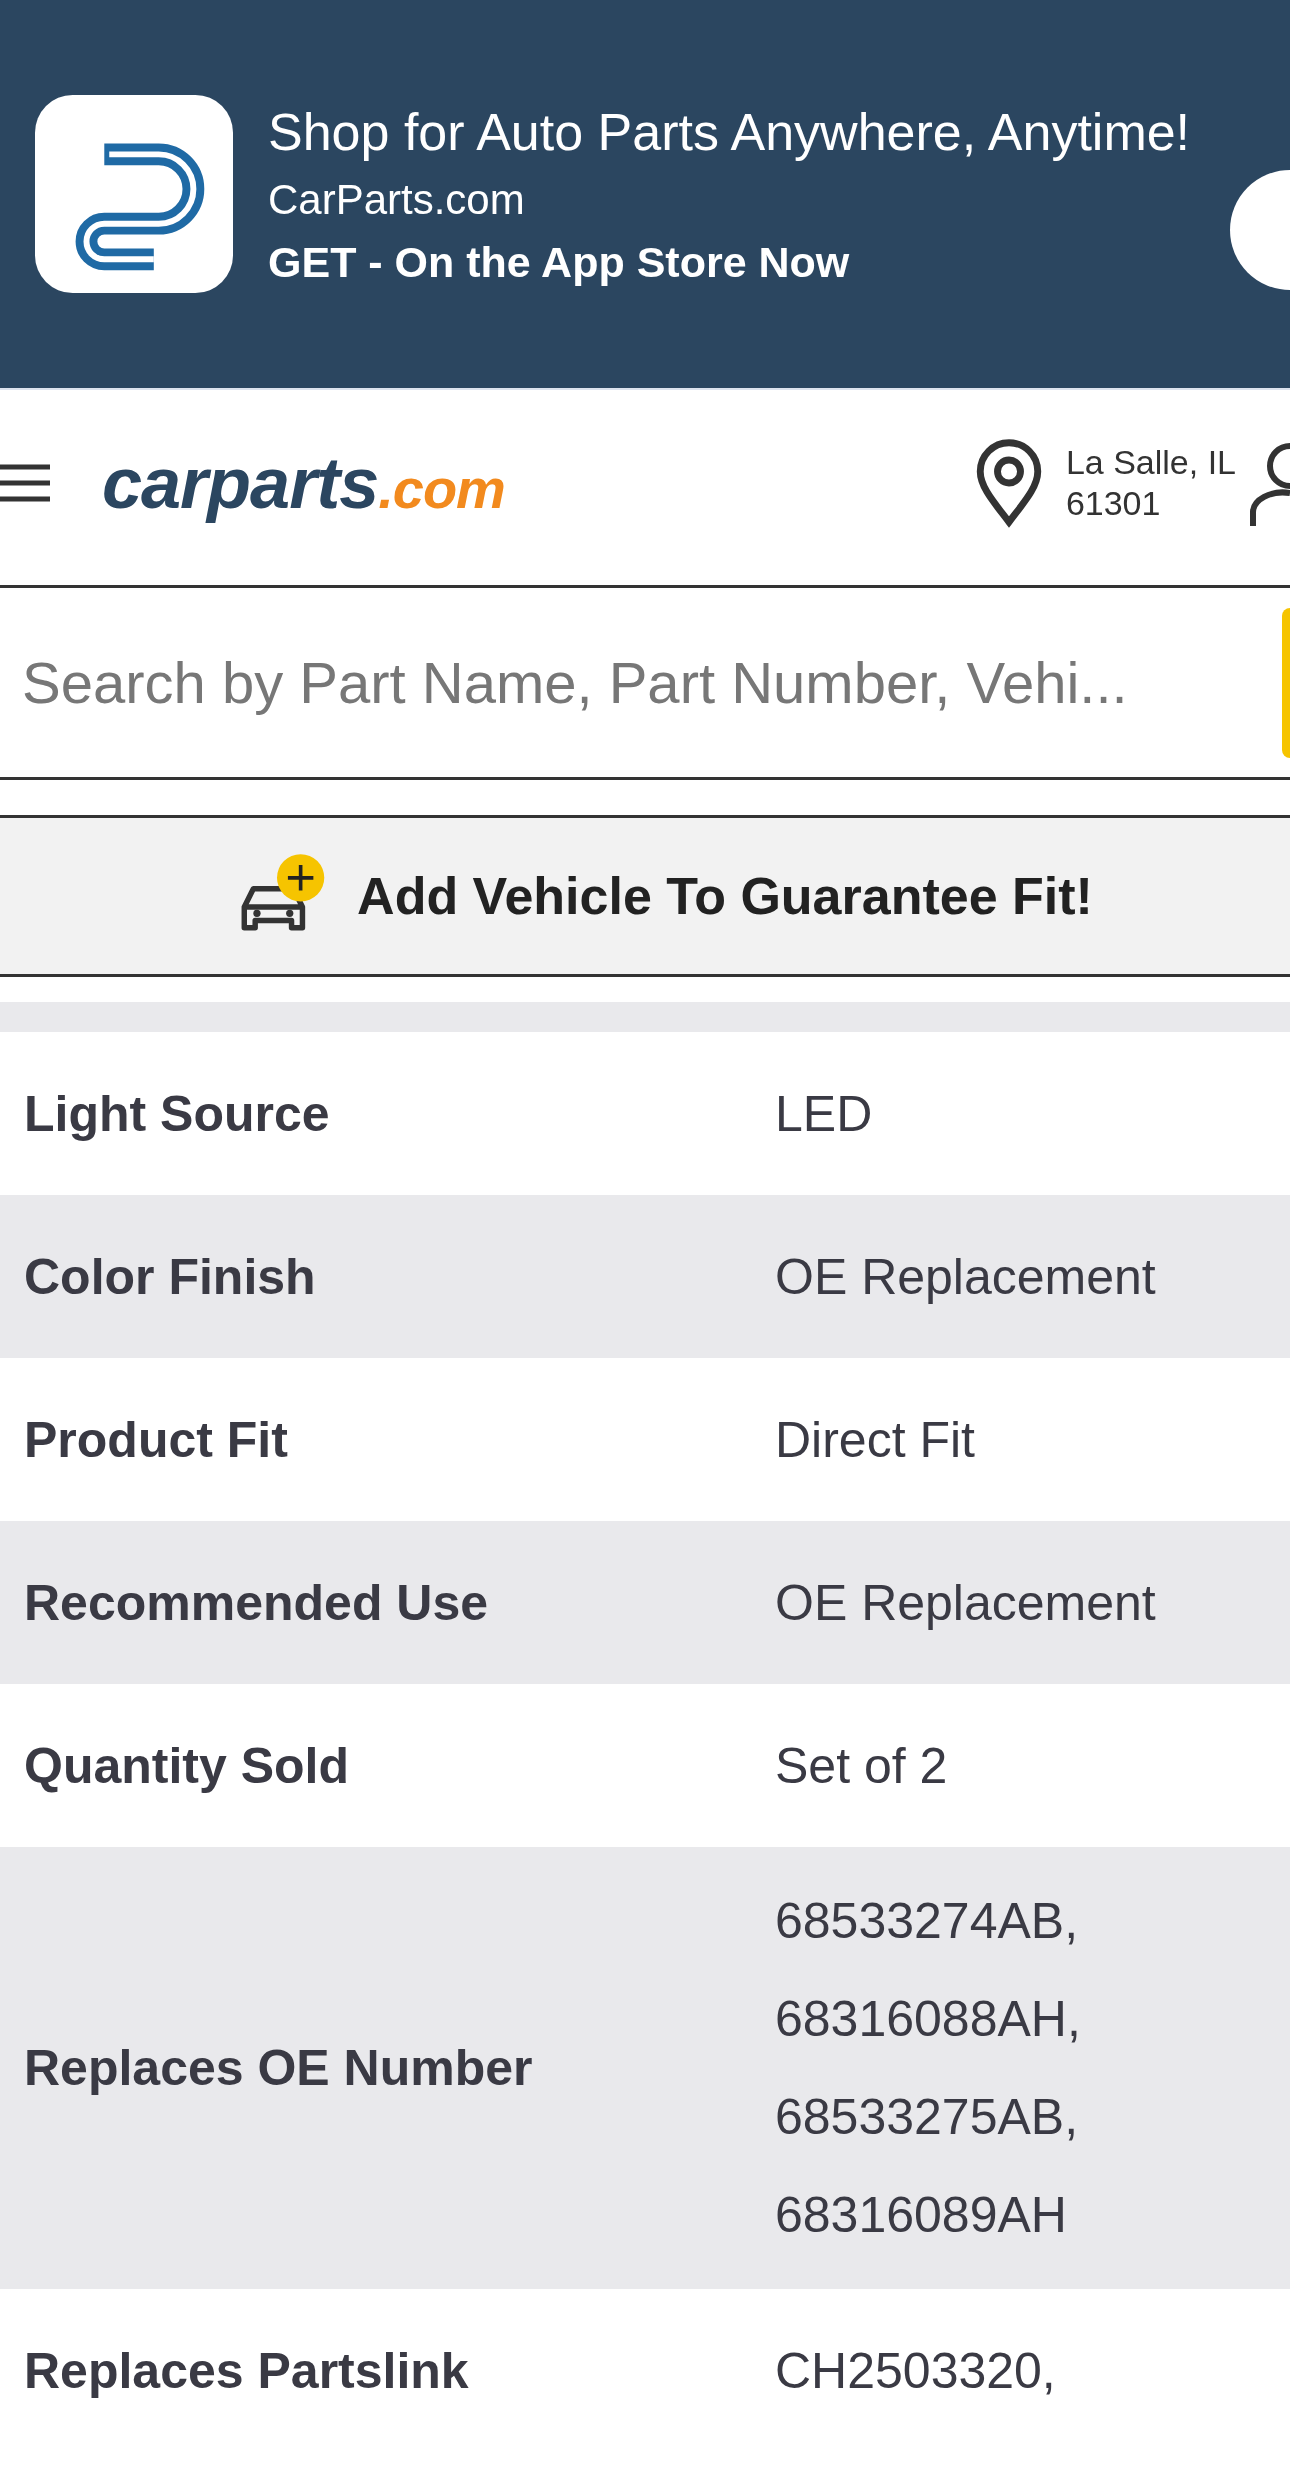 The width and height of the screenshot is (1290, 2468). Describe the element at coordinates (170, 1276) in the screenshot. I see `spec-label: Color Finish` at that location.